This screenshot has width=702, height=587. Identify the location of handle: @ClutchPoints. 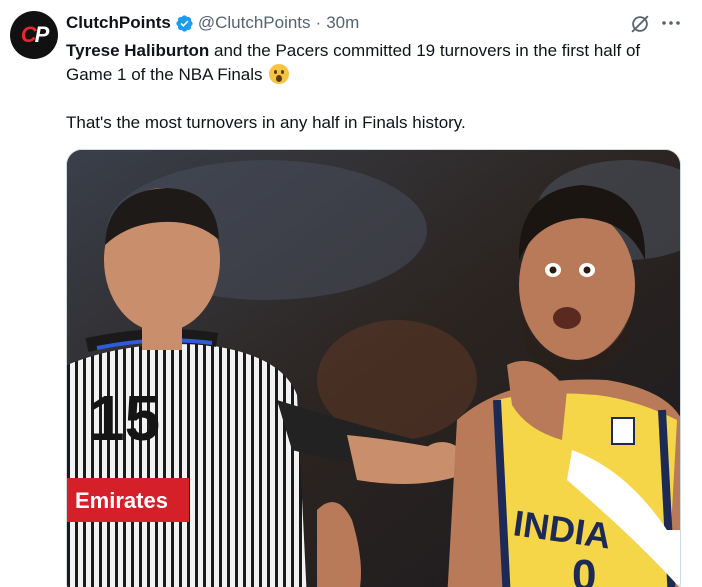
(254, 23).